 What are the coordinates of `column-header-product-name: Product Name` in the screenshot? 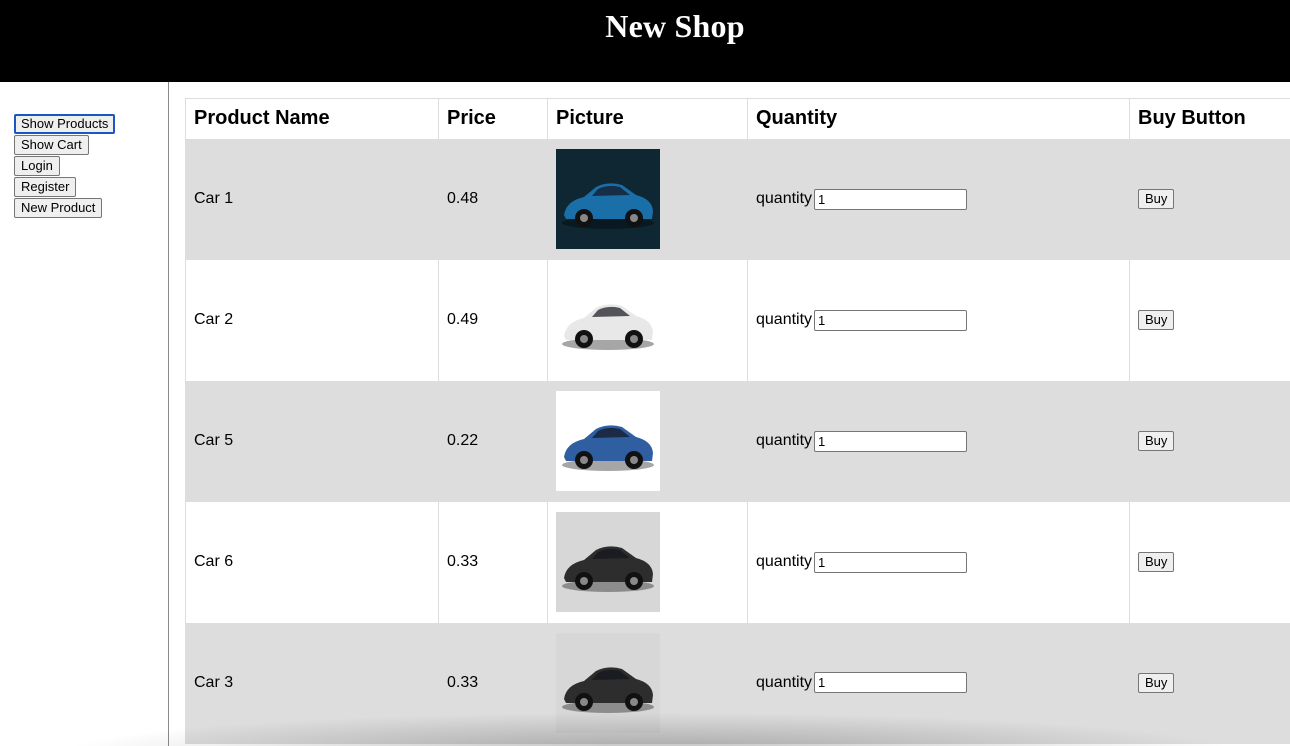 It's located at (312, 118).